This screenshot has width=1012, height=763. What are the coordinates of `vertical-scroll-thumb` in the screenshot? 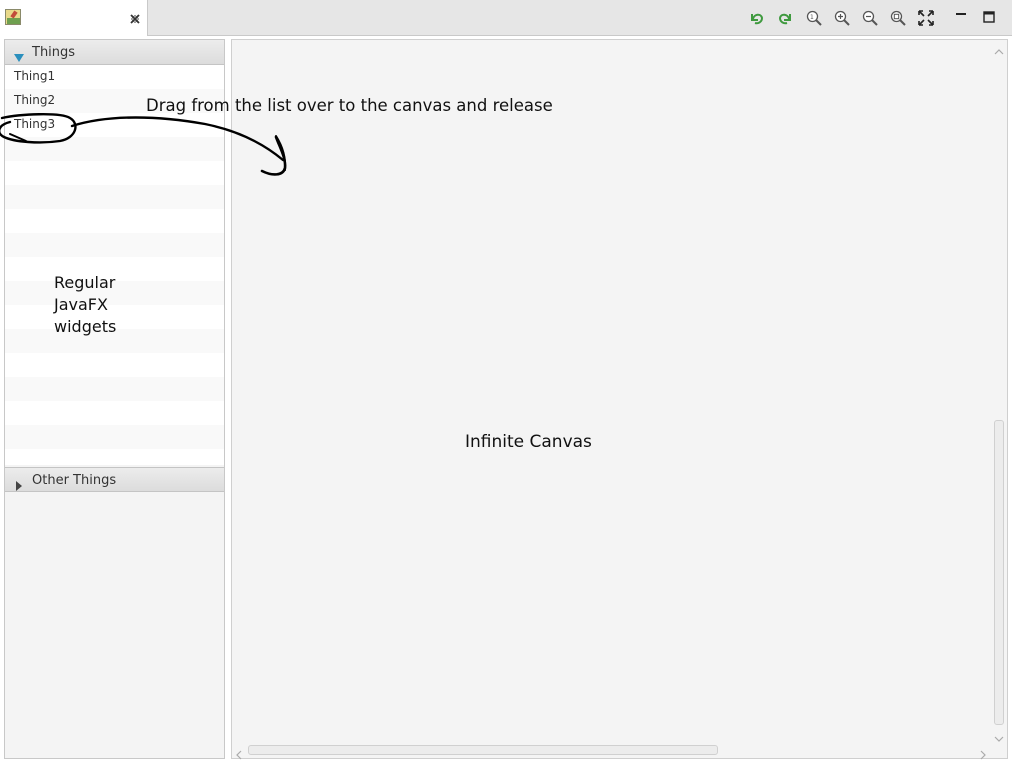 It's located at (999, 572).